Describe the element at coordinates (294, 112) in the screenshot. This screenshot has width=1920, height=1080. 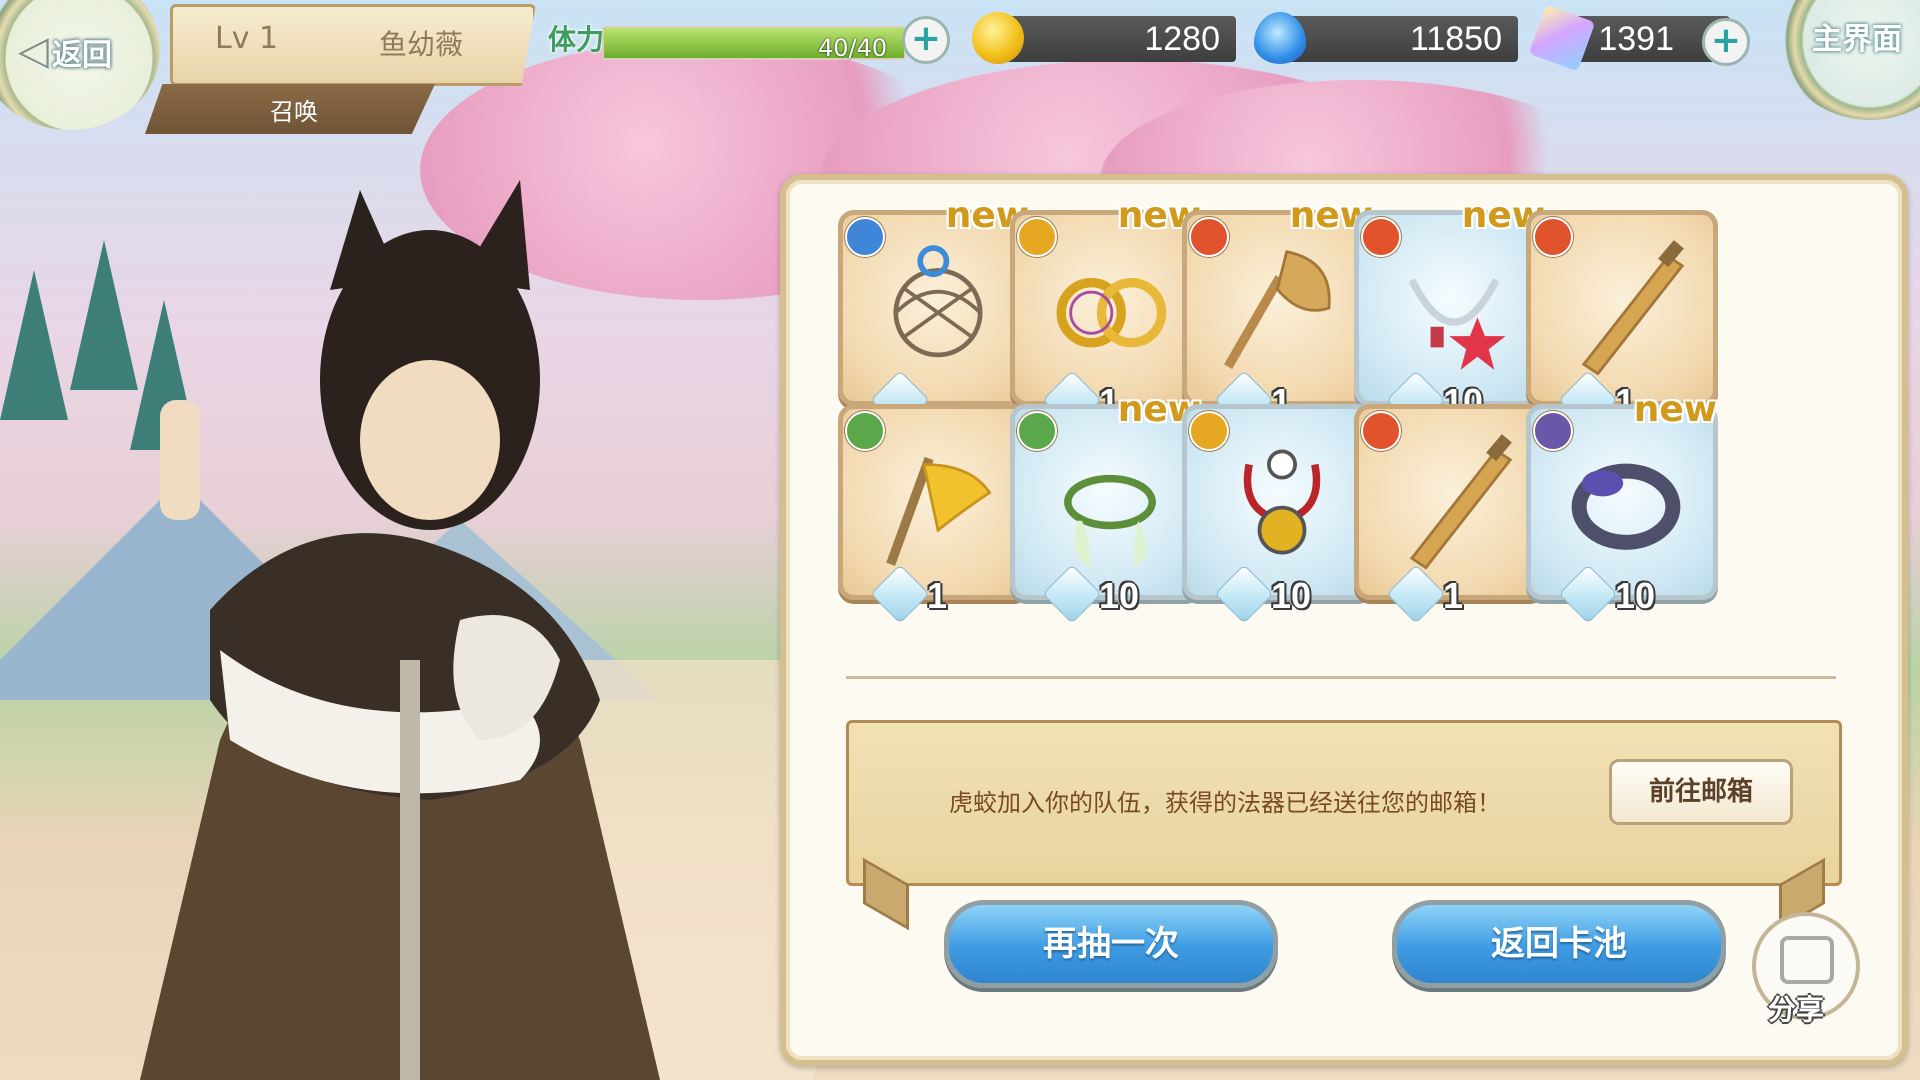
I see `mode-tab-label: 召唤` at that location.